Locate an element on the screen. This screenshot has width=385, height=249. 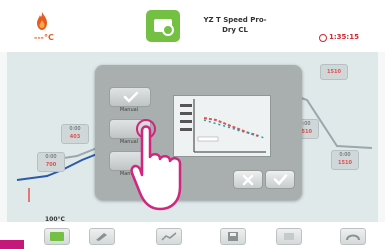
pencil-icon is located at coordinates (101, 237).